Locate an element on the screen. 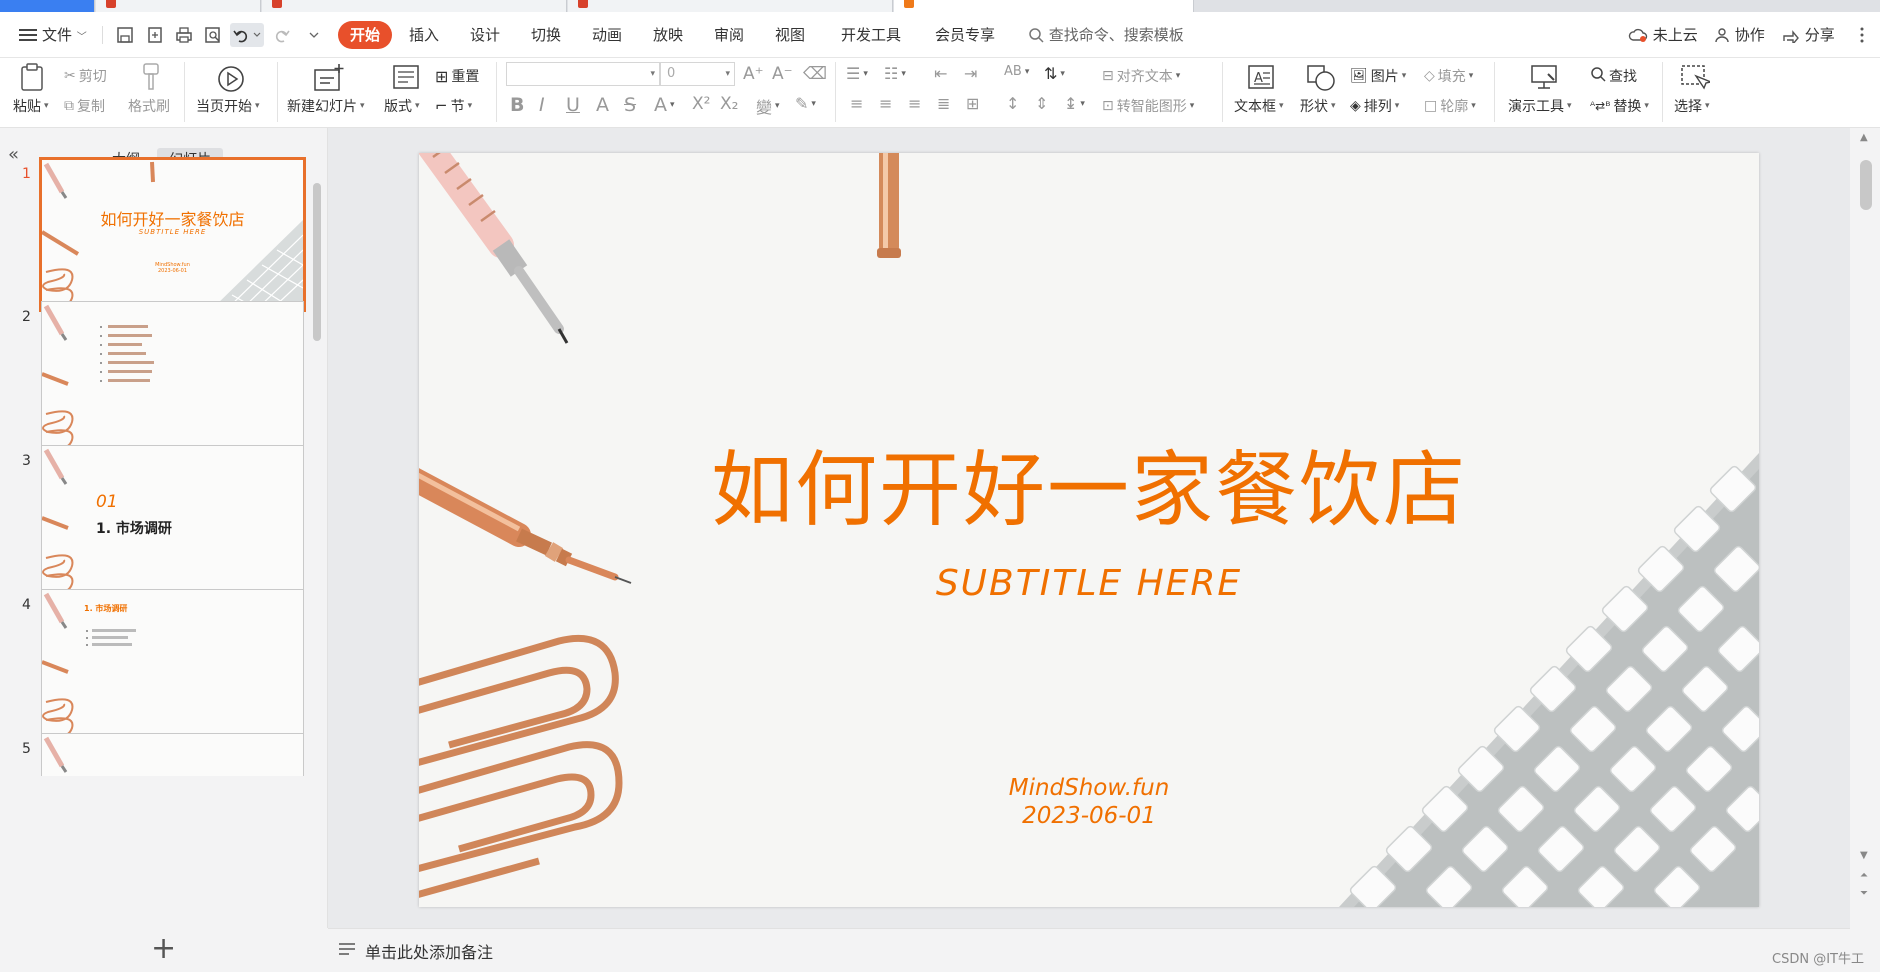  increase-indent-icon: ⇥ is located at coordinates (970, 73).